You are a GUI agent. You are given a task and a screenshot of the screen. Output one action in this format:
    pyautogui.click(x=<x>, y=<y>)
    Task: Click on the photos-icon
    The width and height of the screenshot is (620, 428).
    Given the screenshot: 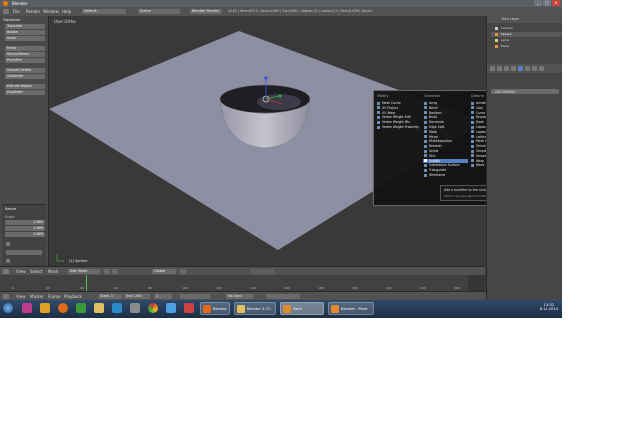 What is the action you would take?
    pyautogui.click(x=45, y=308)
    